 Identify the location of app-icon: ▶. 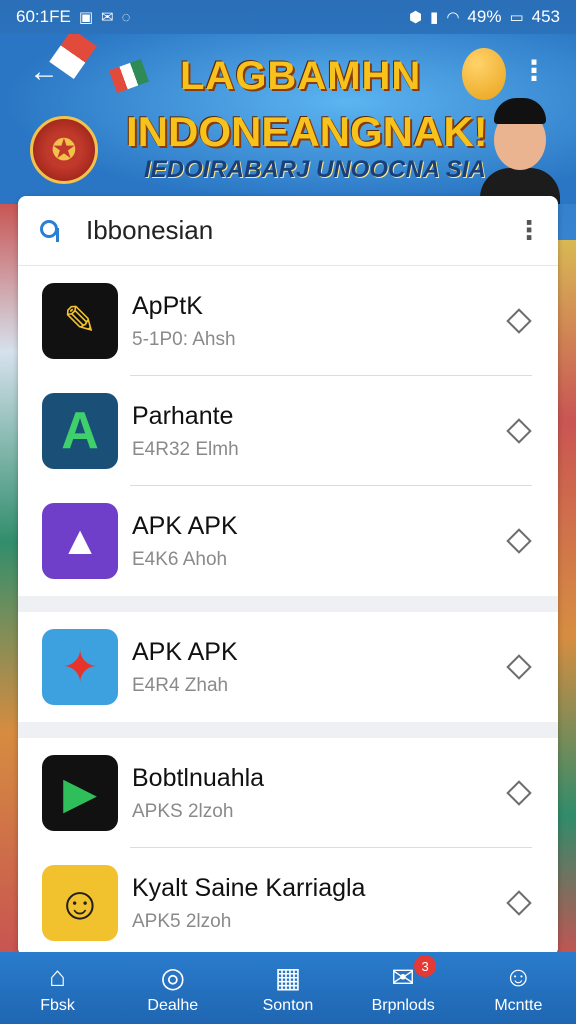
(80, 793).